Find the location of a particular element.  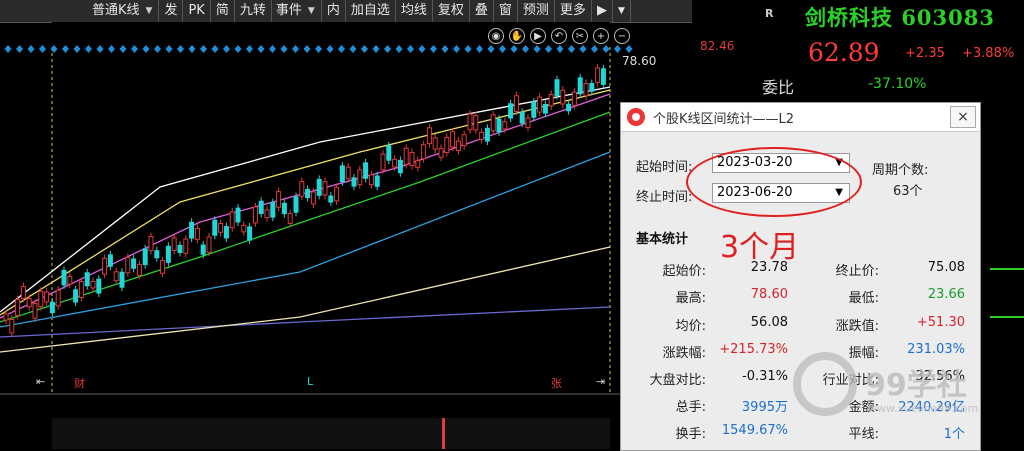

start-price-value: 23.78 is located at coordinates (769, 267).